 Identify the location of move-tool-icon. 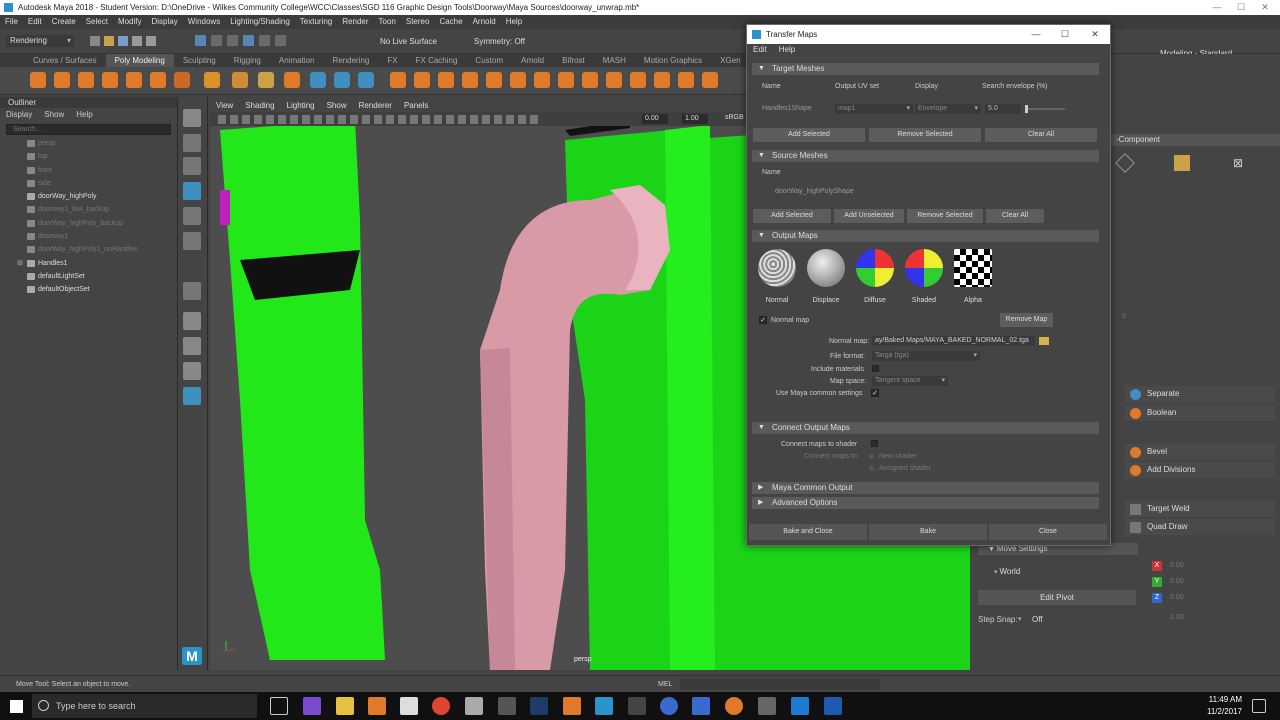
(192, 191).